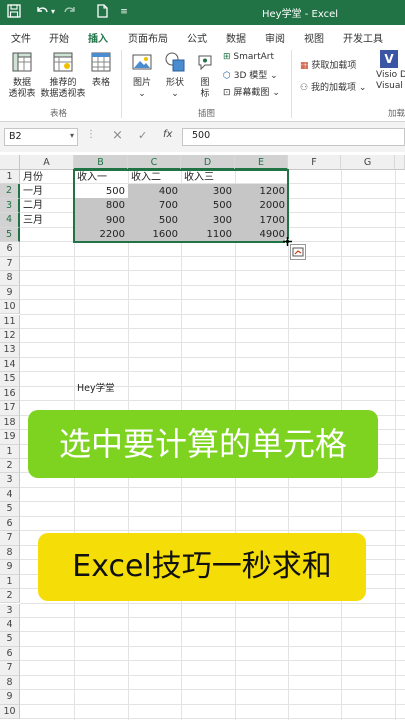 The height and width of the screenshot is (720, 405). I want to click on cell-e3: 2000, so click(261, 205).